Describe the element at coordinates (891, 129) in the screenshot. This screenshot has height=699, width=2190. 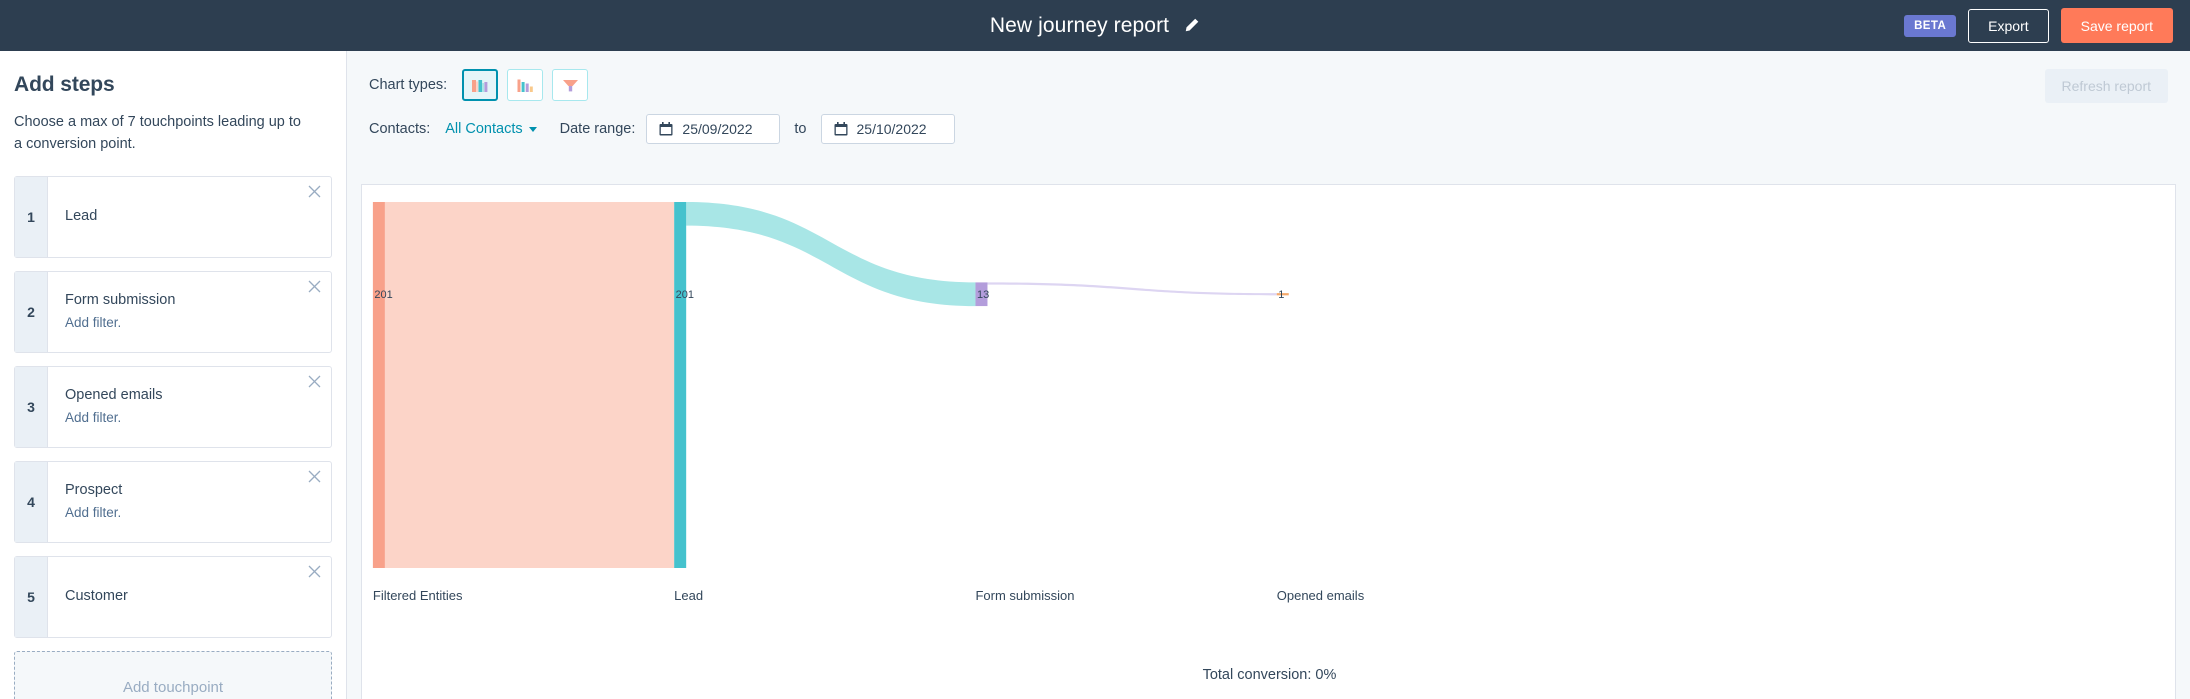
I see `date-to-value: 25/10/2022` at that location.